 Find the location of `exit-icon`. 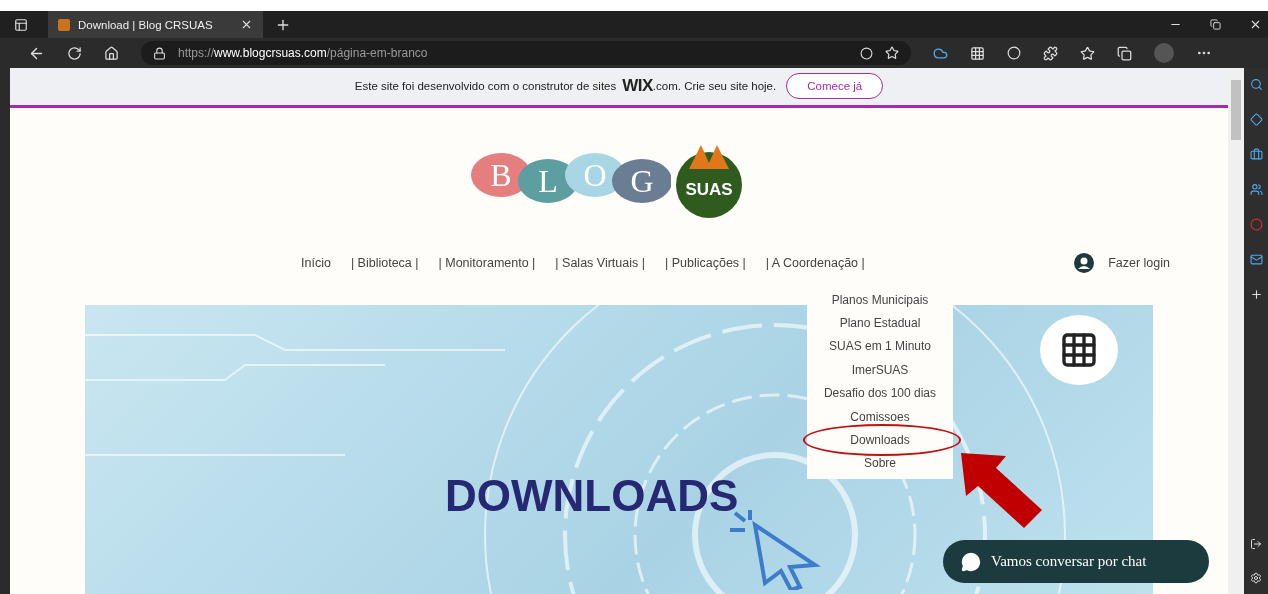

exit-icon is located at coordinates (1256, 544).